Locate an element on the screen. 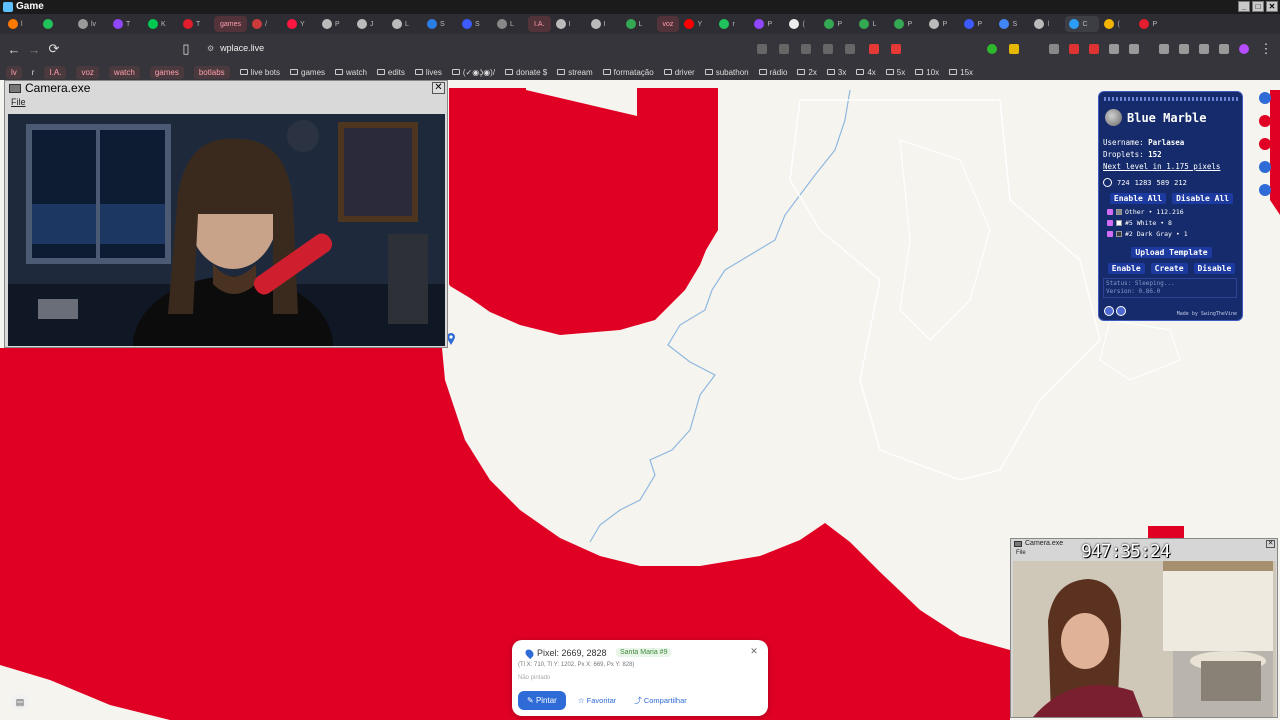  bookmark-folder: driver is located at coordinates (679, 72).